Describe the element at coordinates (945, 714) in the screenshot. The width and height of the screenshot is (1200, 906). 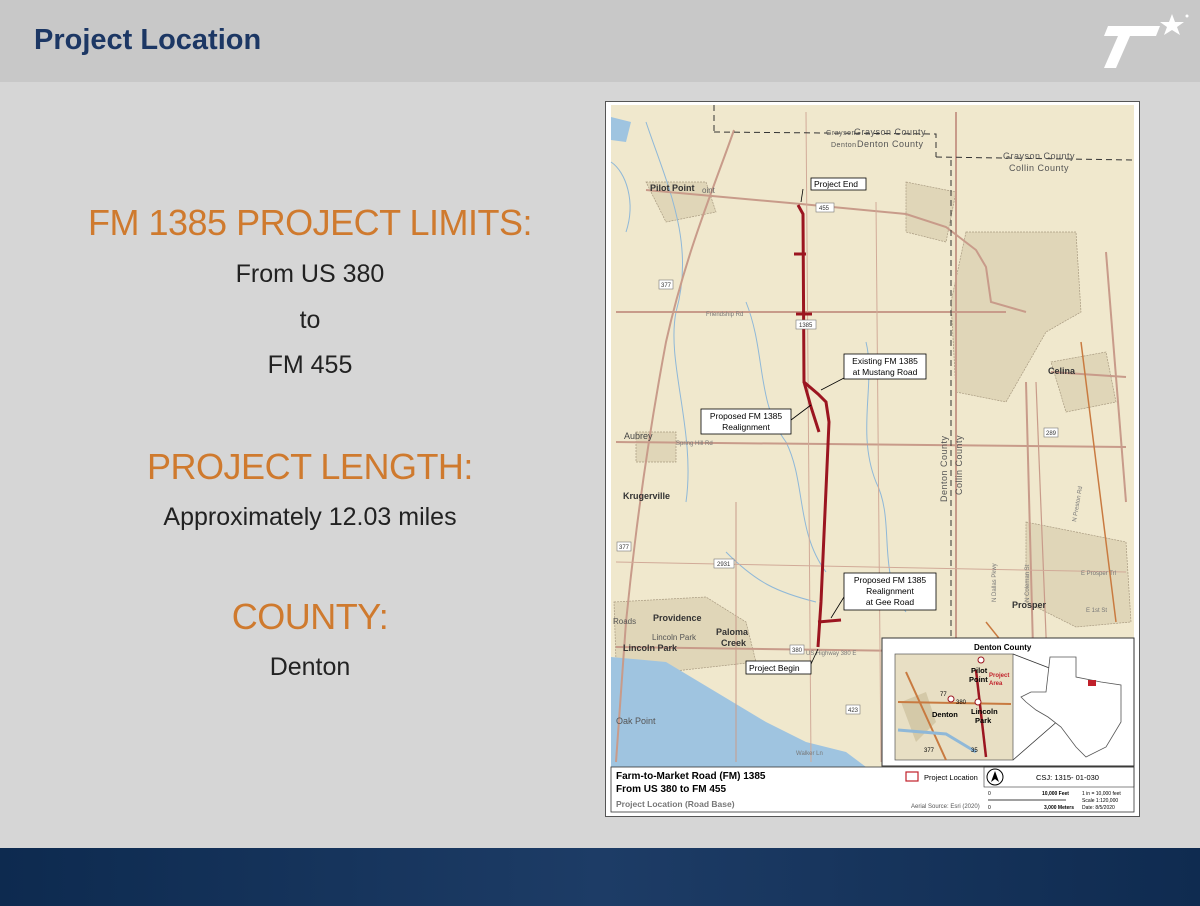
I see `inset-denton: Denton` at that location.